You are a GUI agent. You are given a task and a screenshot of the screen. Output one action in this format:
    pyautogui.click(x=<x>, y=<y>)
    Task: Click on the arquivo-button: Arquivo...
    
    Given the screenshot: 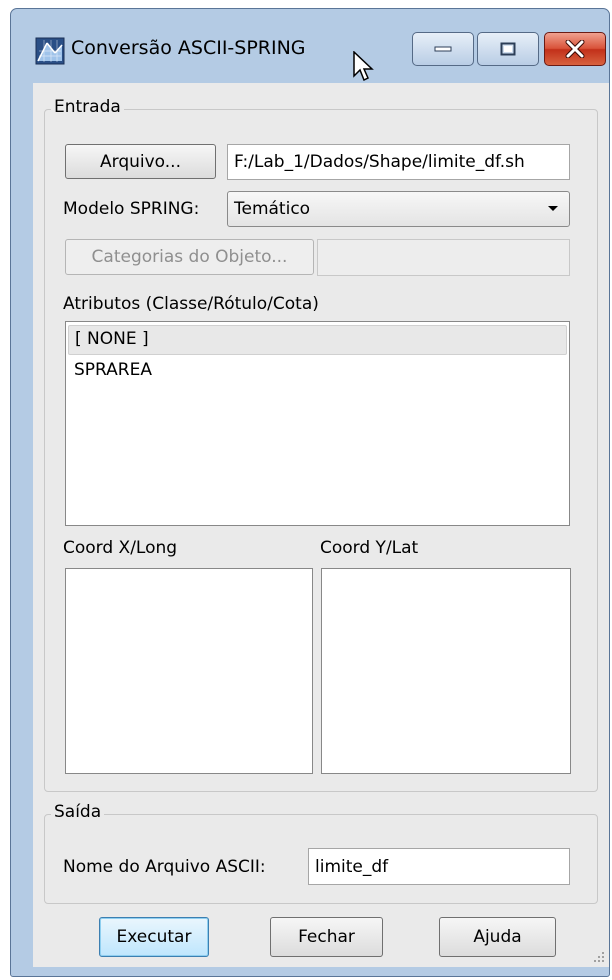 What is the action you would take?
    pyautogui.click(x=140, y=161)
    